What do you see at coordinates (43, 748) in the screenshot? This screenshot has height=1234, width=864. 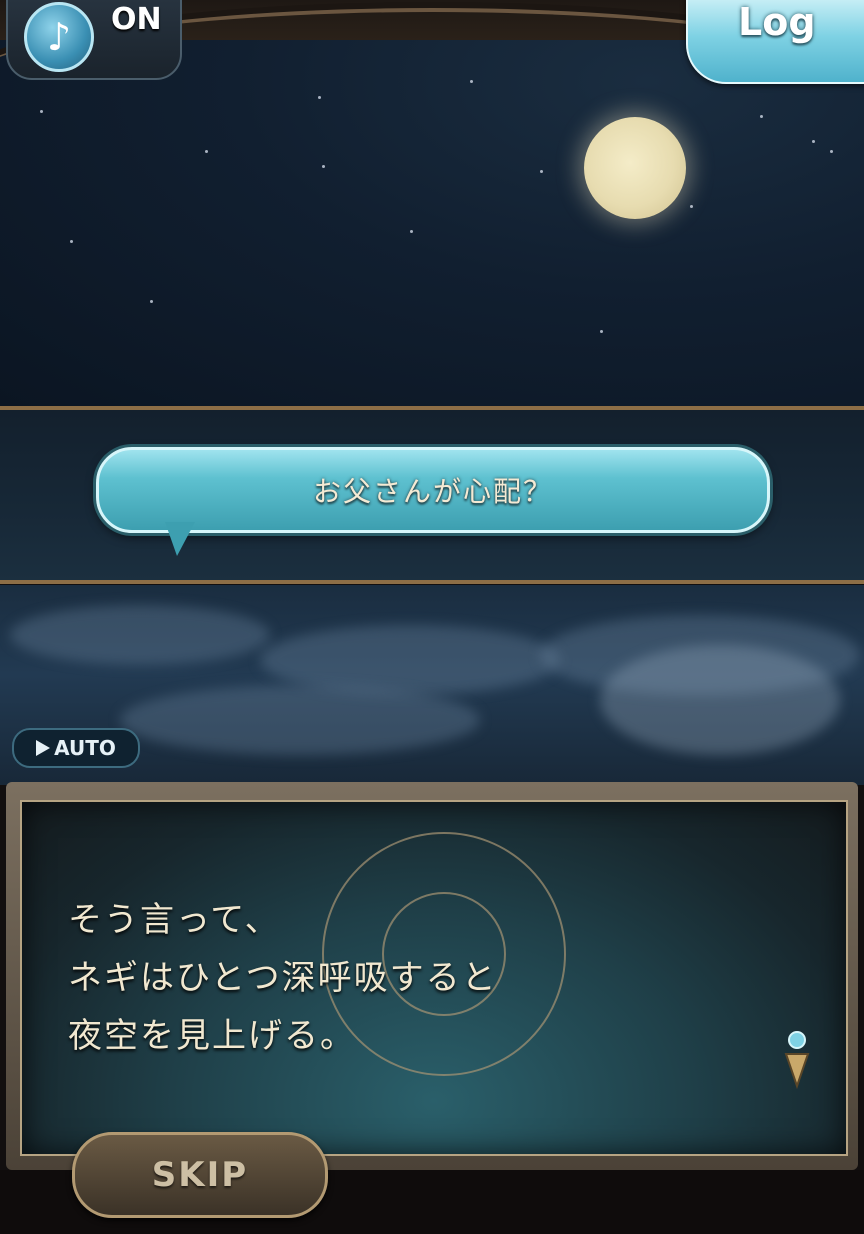 I see `play-triangle-icon` at bounding box center [43, 748].